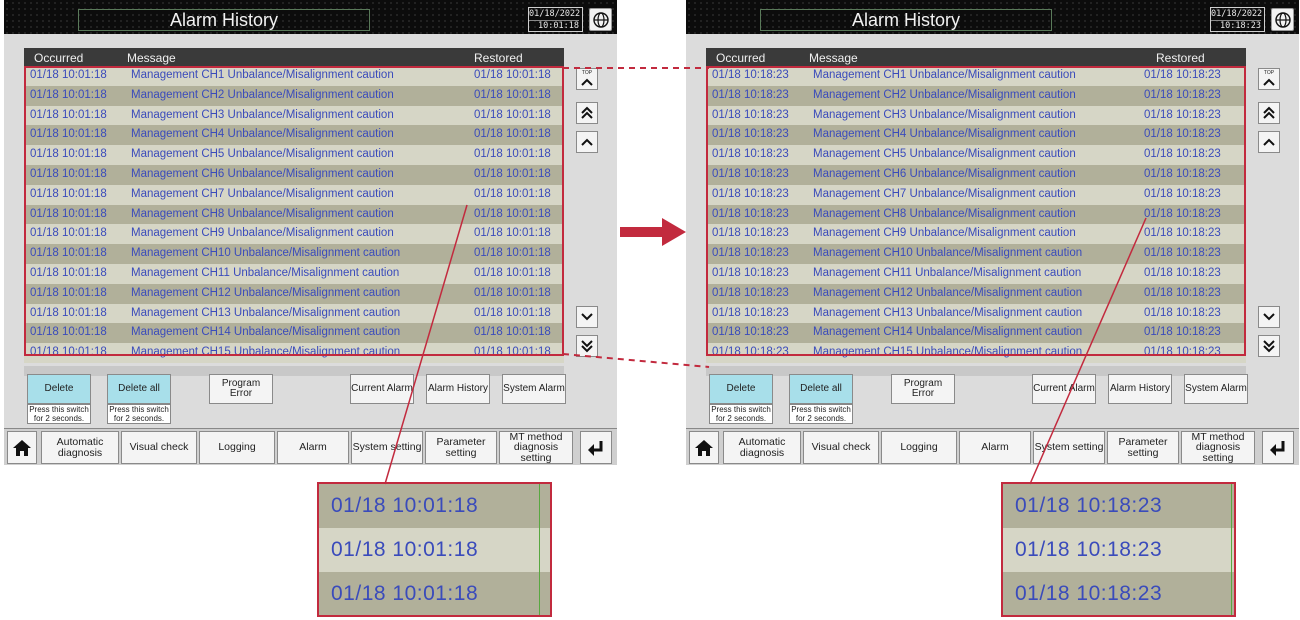  I want to click on title-bar: Alarm History 01/18/2022 10:18:23, so click(992, 17).